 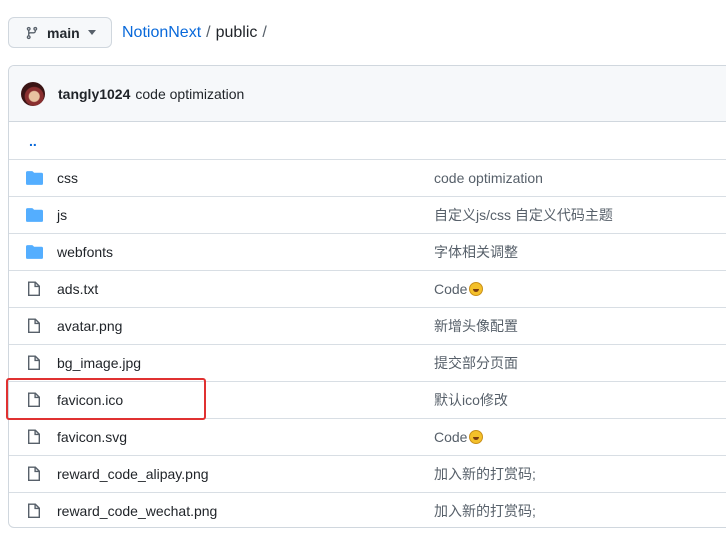 What do you see at coordinates (77, 289) in the screenshot?
I see `file-name-link: ads.txt` at bounding box center [77, 289].